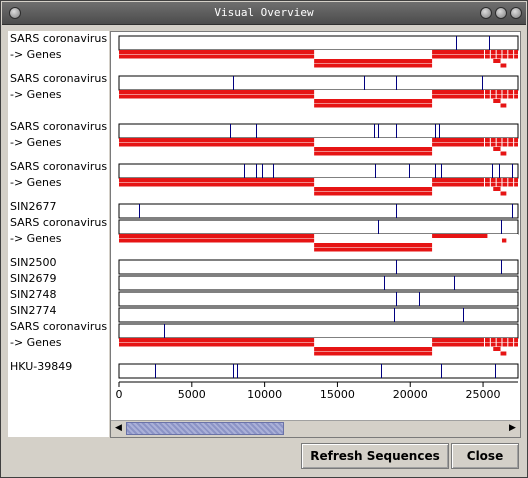  I want to click on axis-tick-label: 25000, so click(483, 394).